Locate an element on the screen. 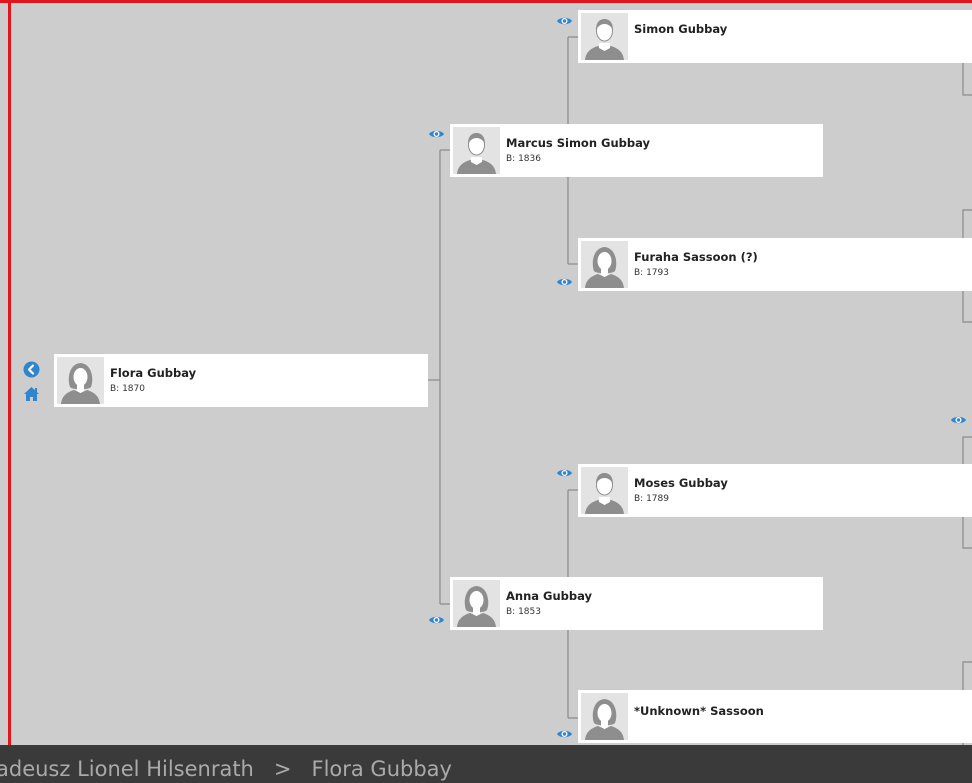 This screenshot has height=783, width=972. person-name: Flora Gubbay is located at coordinates (153, 373).